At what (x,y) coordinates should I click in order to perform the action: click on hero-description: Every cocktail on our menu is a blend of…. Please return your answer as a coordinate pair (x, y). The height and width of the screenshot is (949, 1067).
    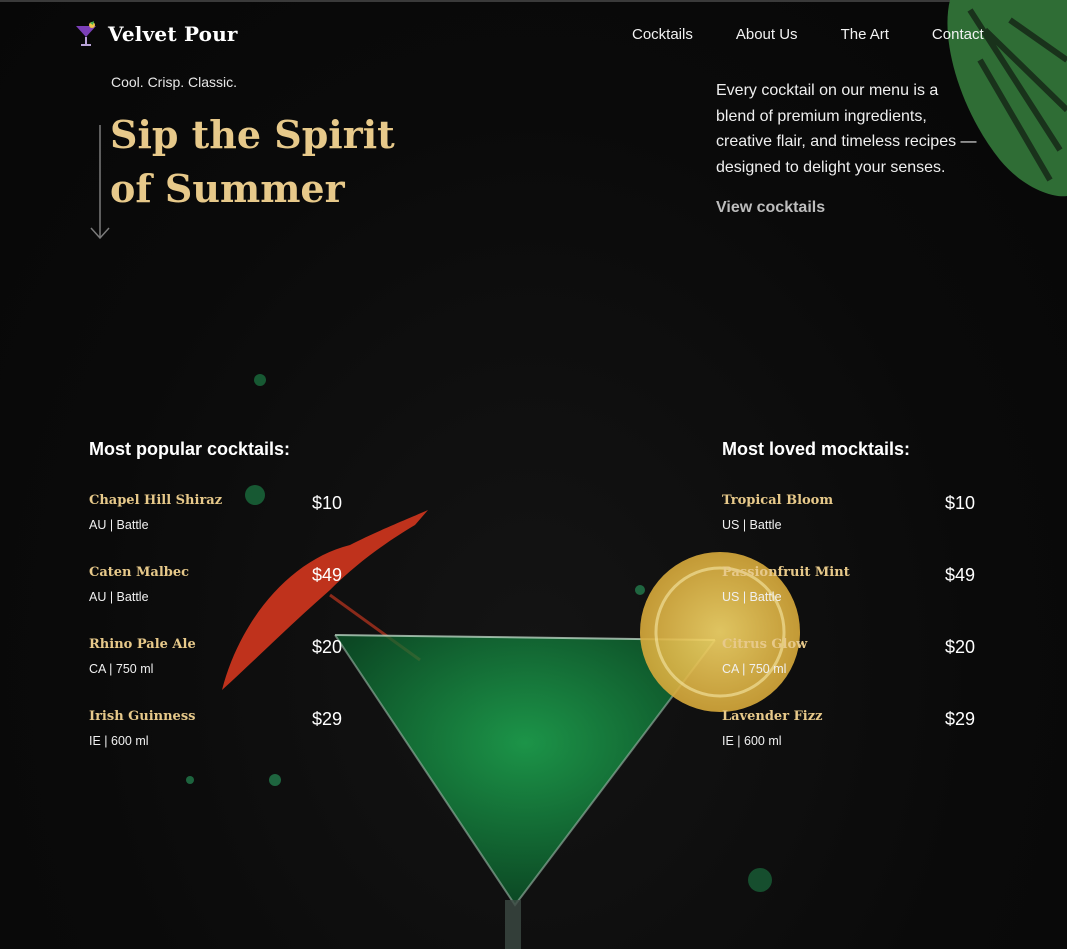
    Looking at the image, I should click on (846, 129).